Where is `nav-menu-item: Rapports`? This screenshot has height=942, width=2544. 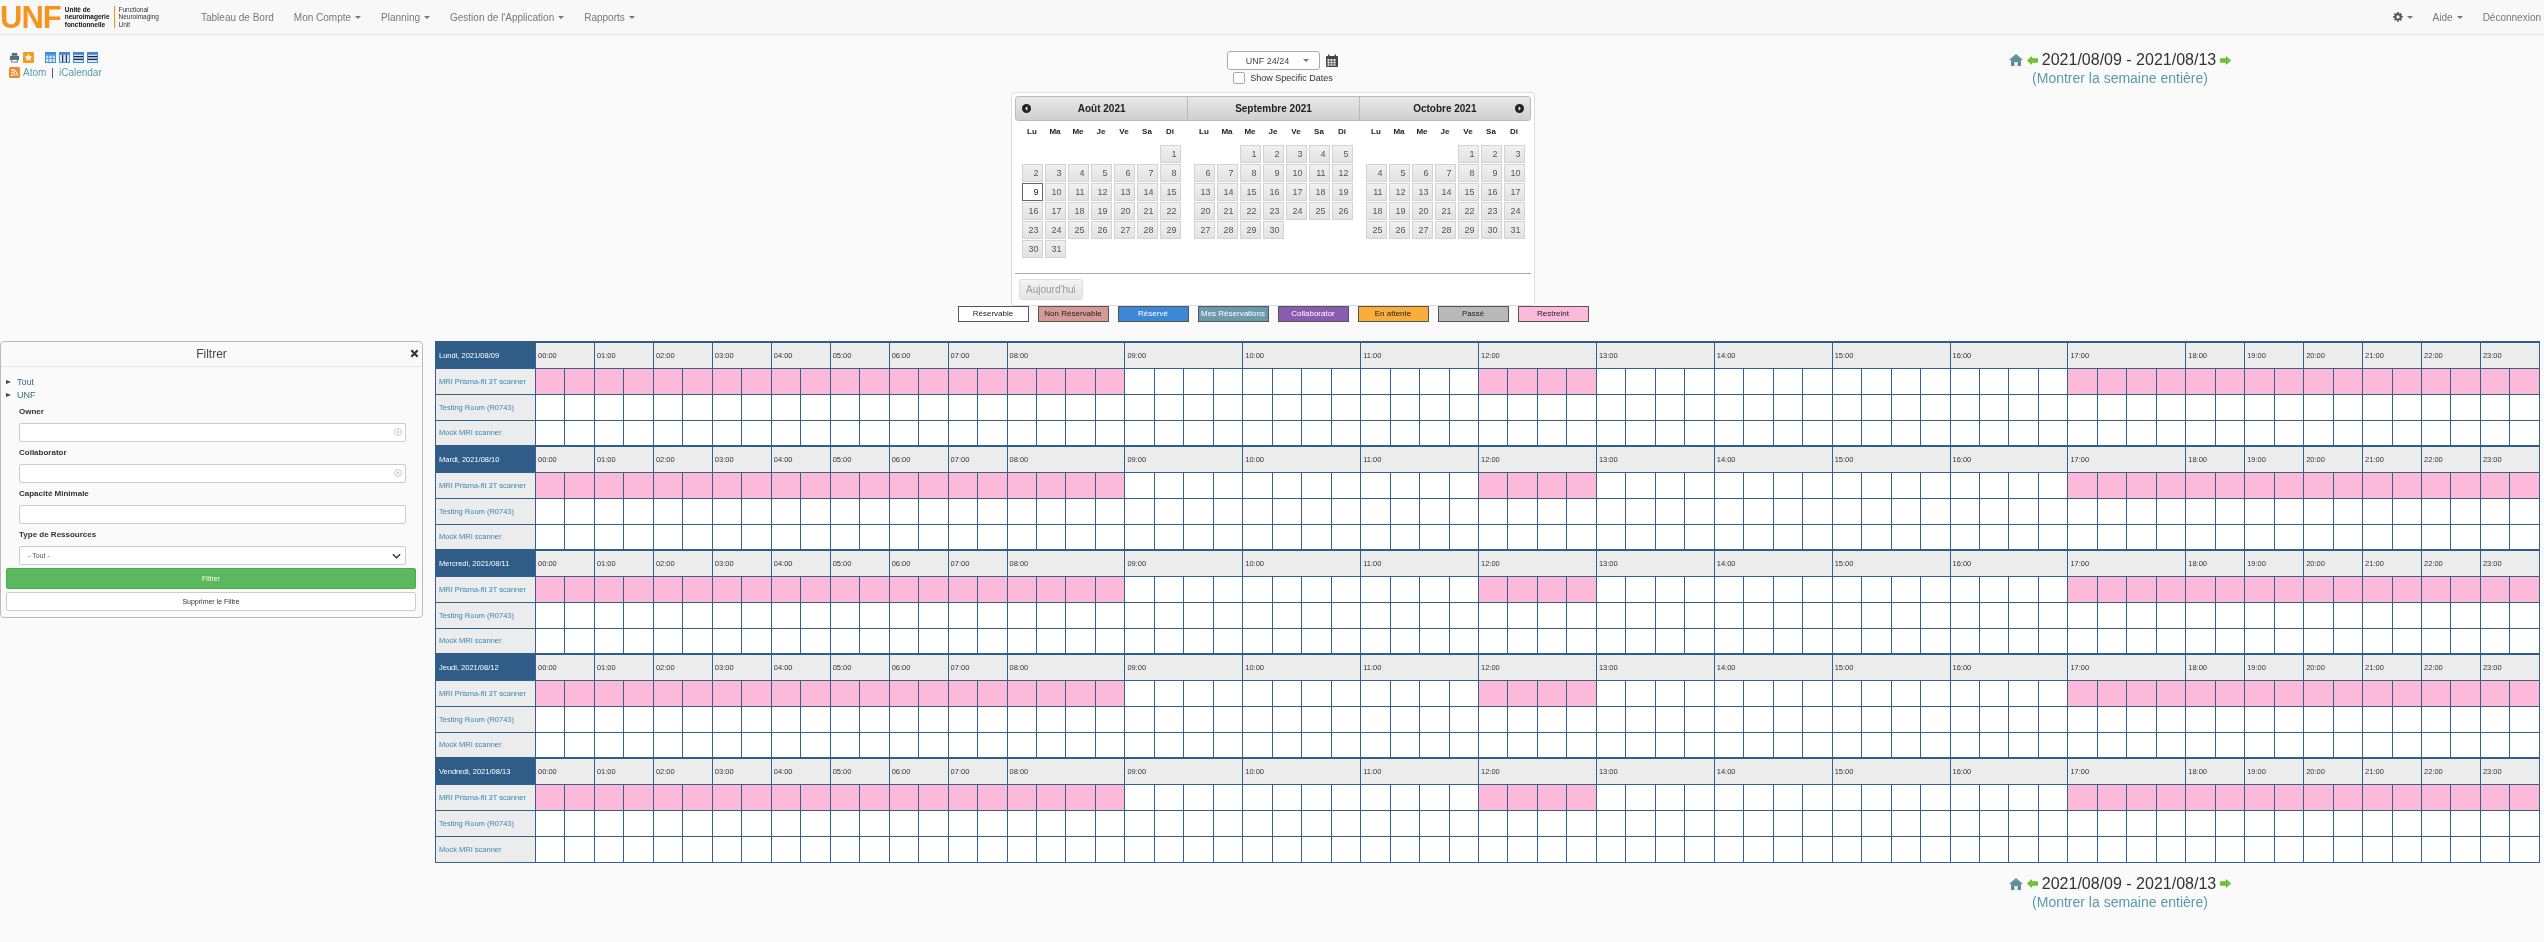 nav-menu-item: Rapports is located at coordinates (609, 17).